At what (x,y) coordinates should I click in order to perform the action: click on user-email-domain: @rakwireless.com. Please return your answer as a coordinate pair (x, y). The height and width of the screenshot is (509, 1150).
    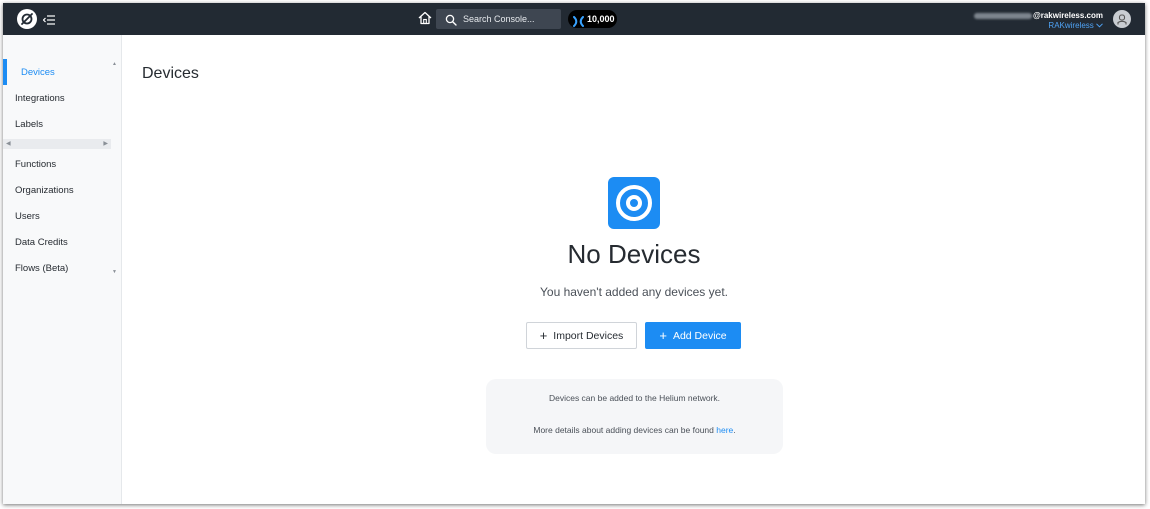
    Looking at the image, I should click on (1067, 15).